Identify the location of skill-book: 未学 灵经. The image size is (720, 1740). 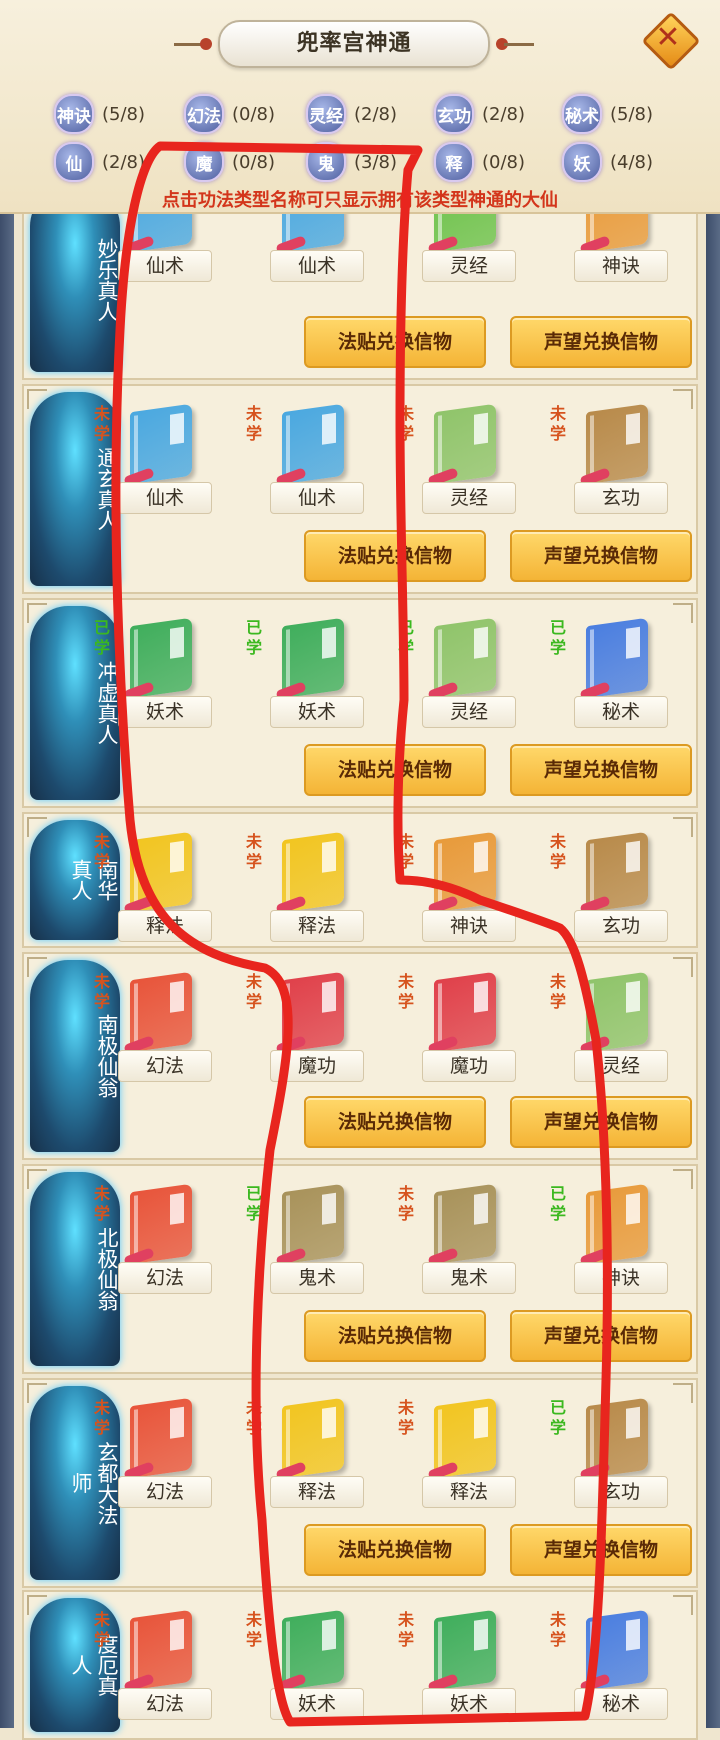
(466, 457).